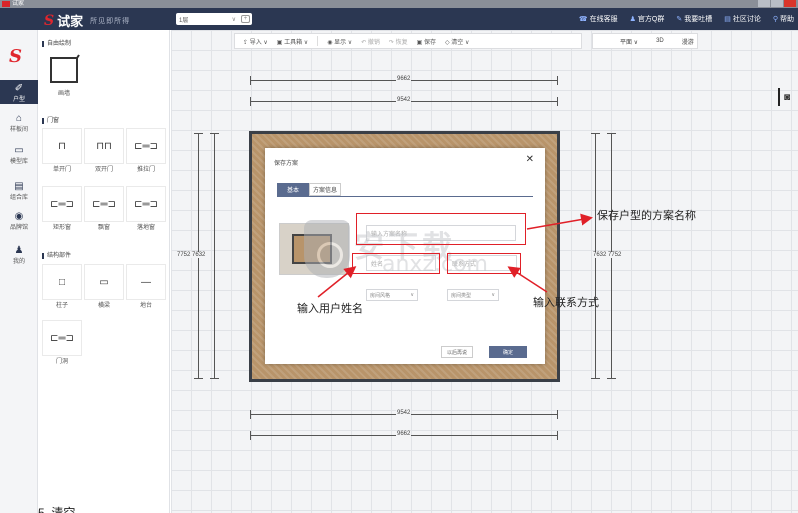  I want to click on arrow-scheme-name, so click(559, 221).